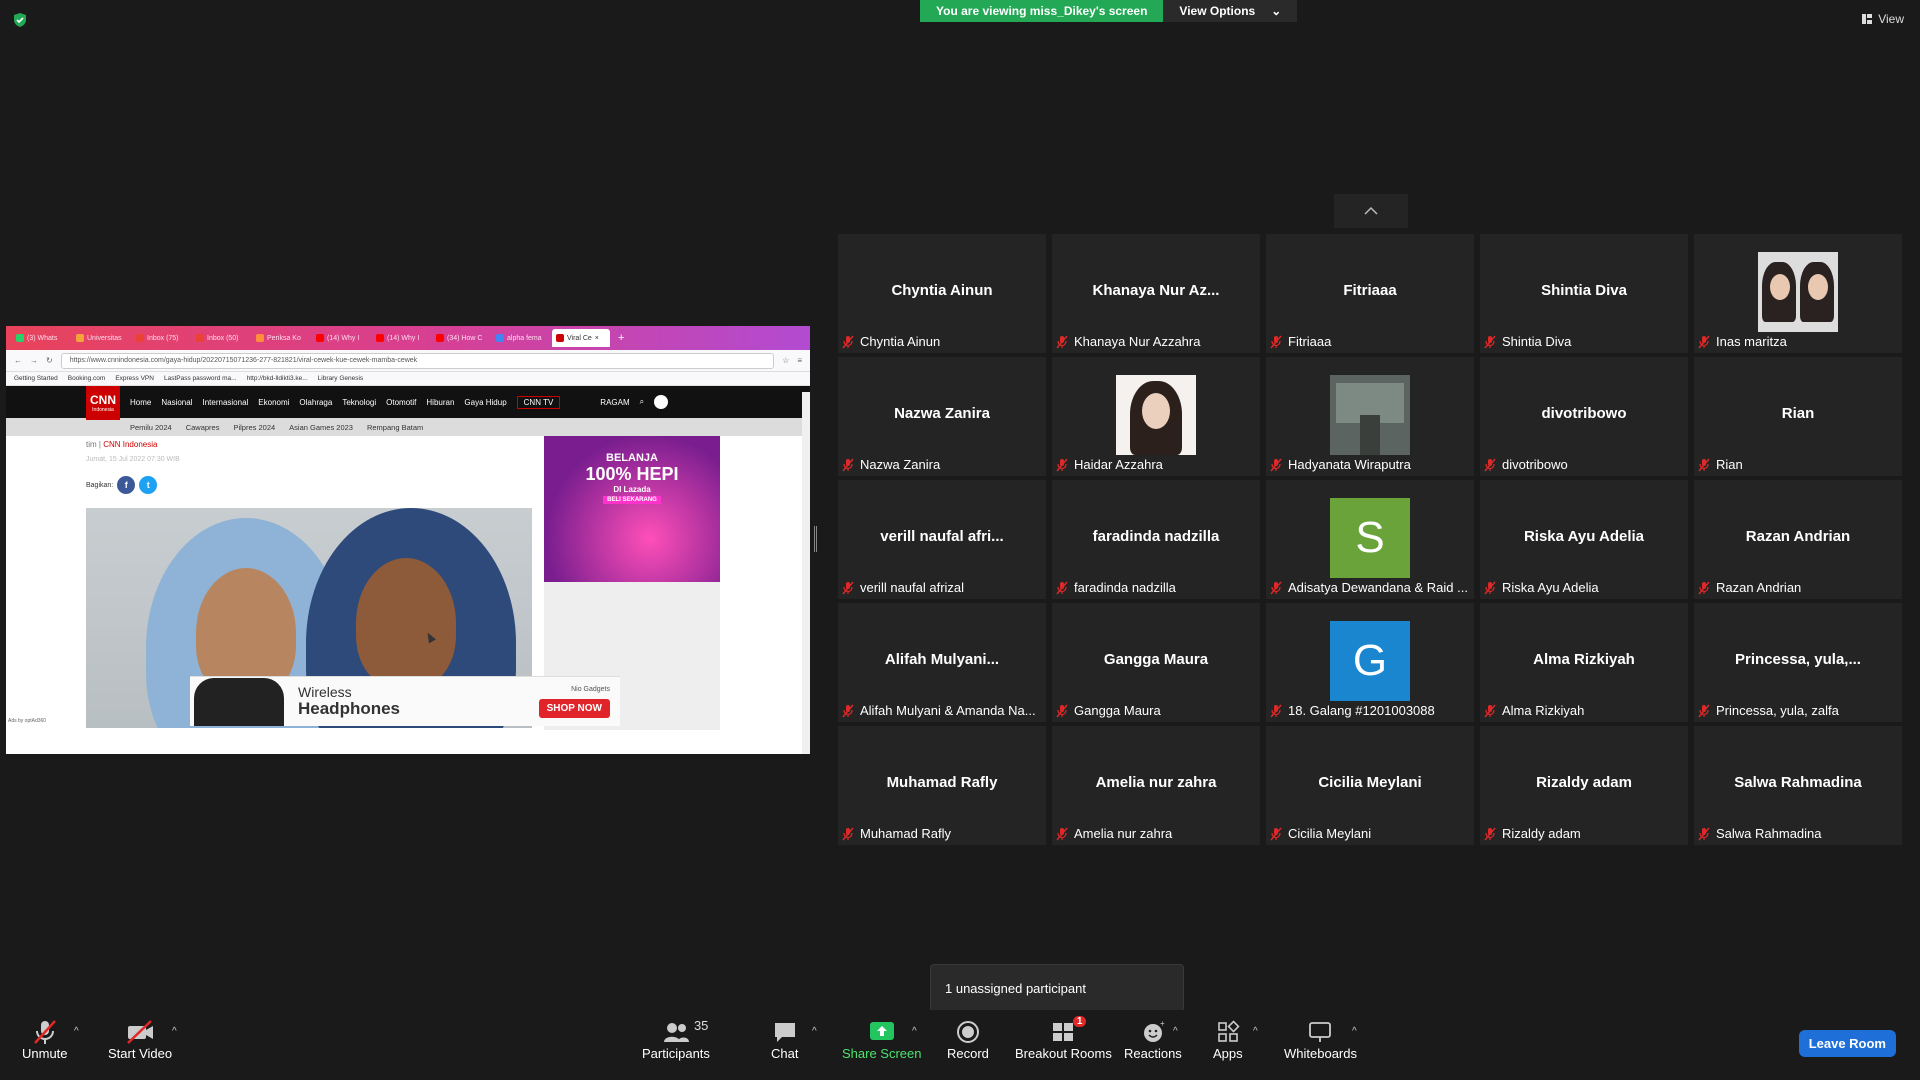  What do you see at coordinates (642, 402) in the screenshot?
I see `search-icon: ⌕` at bounding box center [642, 402].